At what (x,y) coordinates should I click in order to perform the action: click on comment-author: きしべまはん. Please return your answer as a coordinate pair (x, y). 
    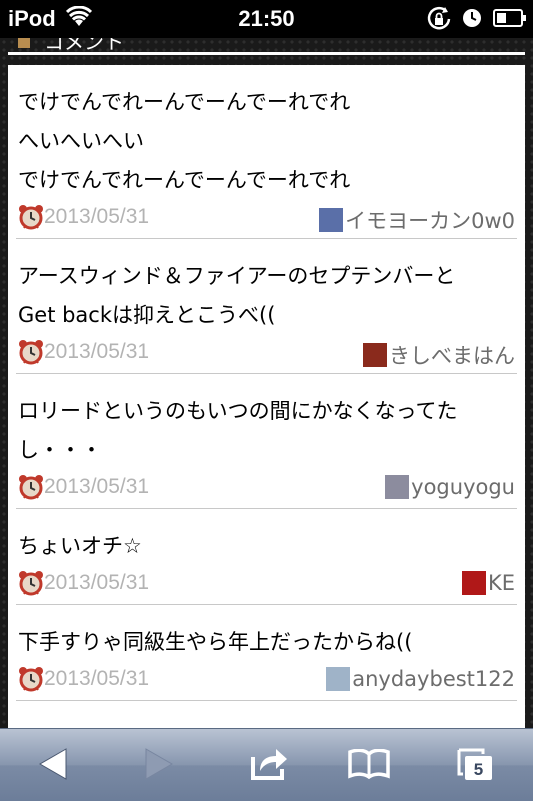
    Looking at the image, I should click on (439, 355).